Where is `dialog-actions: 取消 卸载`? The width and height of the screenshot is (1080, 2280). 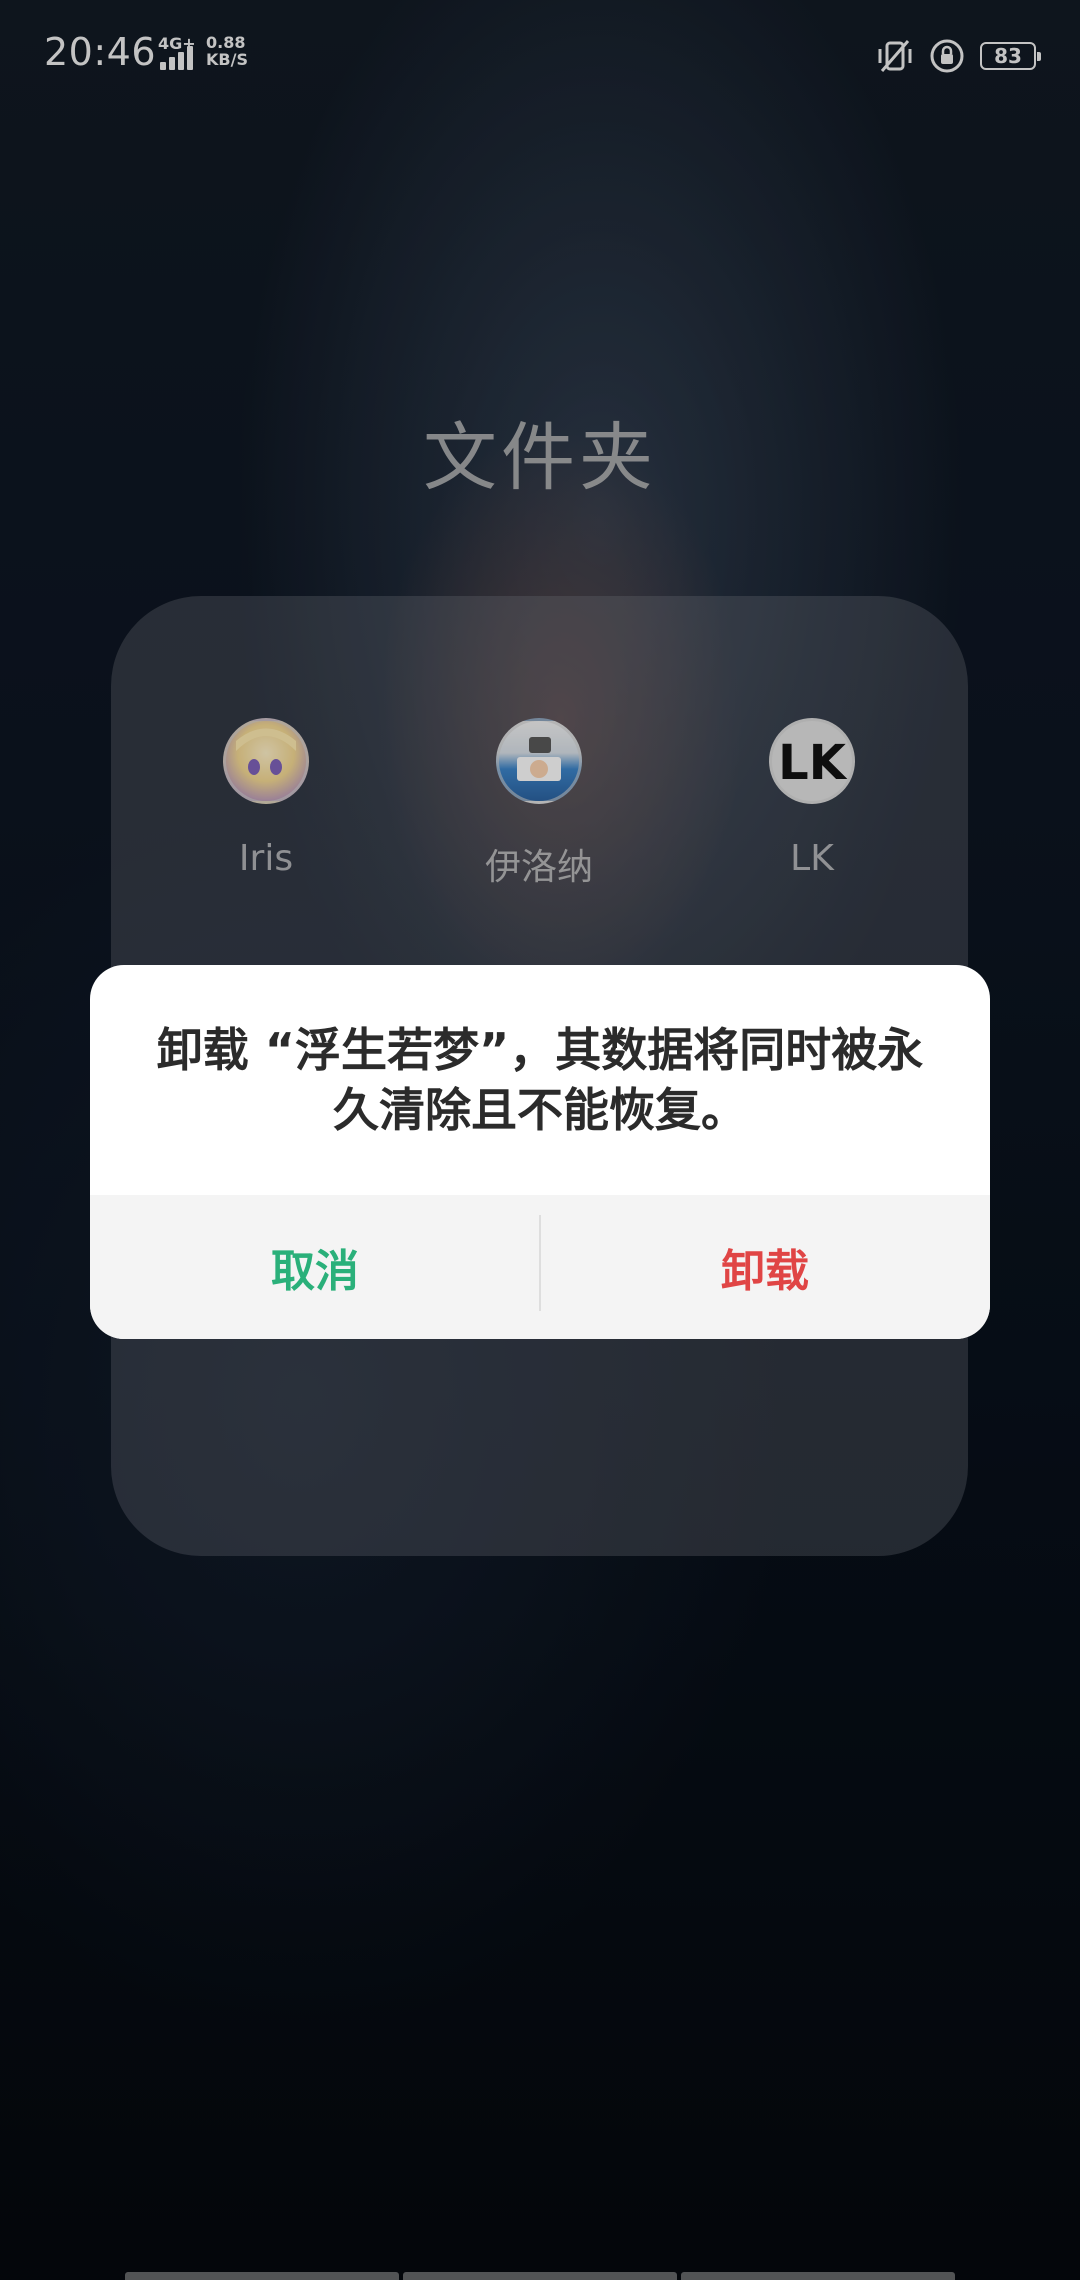
dialog-actions: 取消 卸载 is located at coordinates (540, 1267).